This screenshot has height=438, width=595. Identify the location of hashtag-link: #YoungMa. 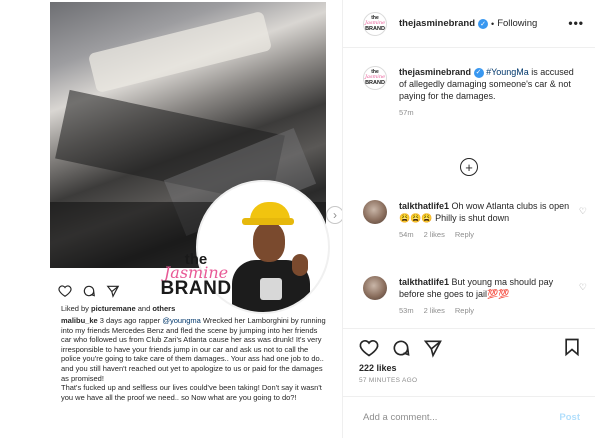
(507, 72).